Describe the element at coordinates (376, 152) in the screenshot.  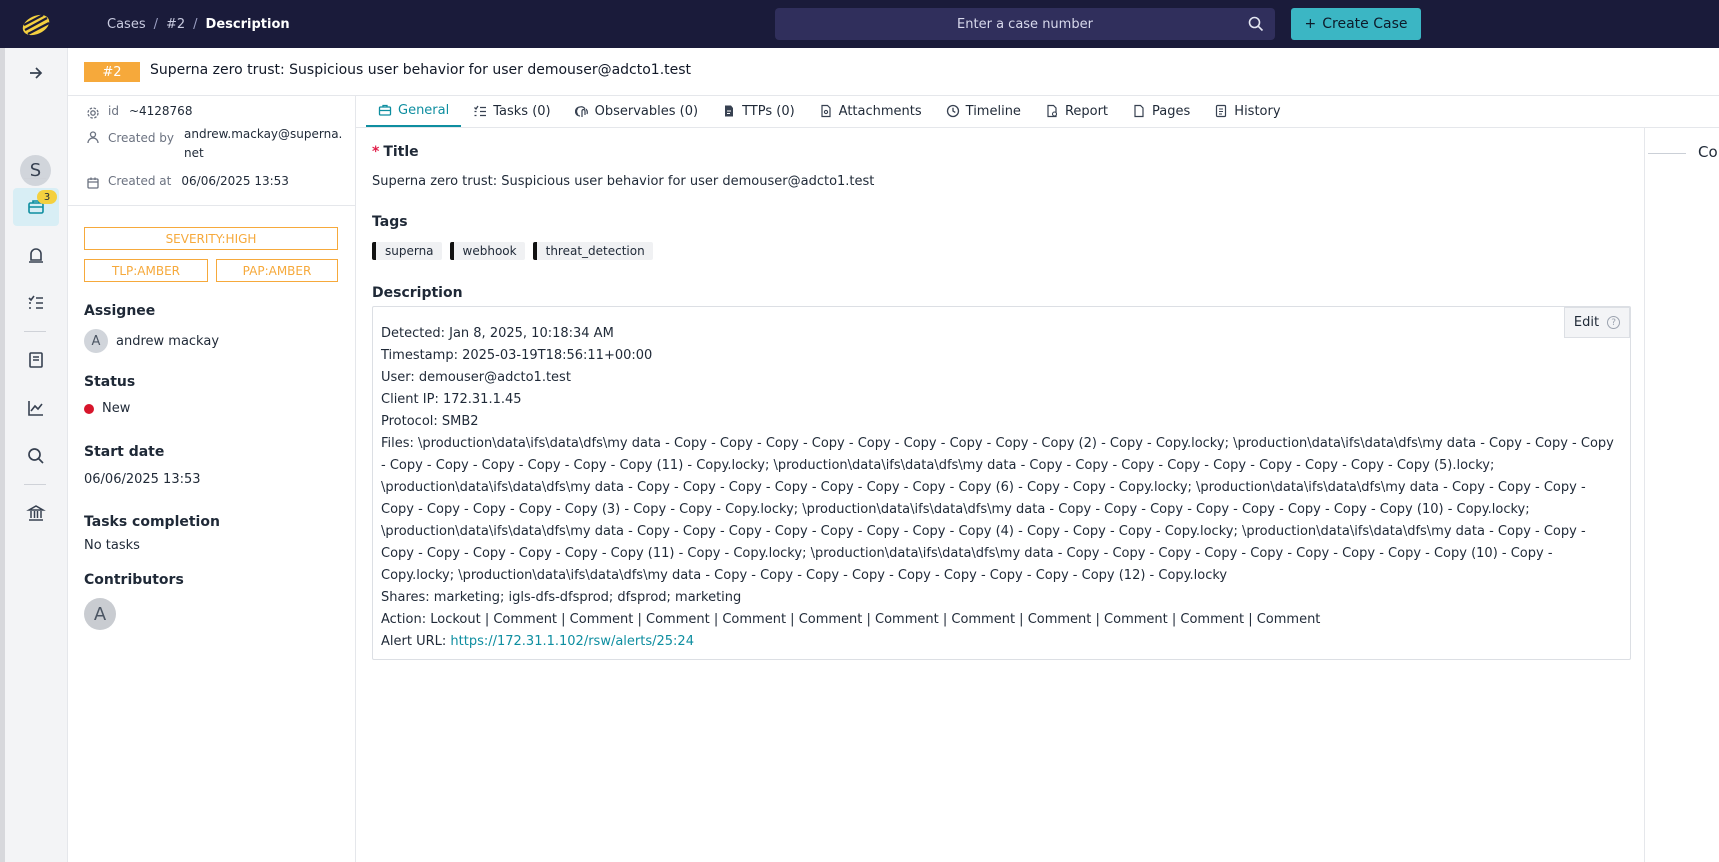
I see `required-mark: *` at that location.